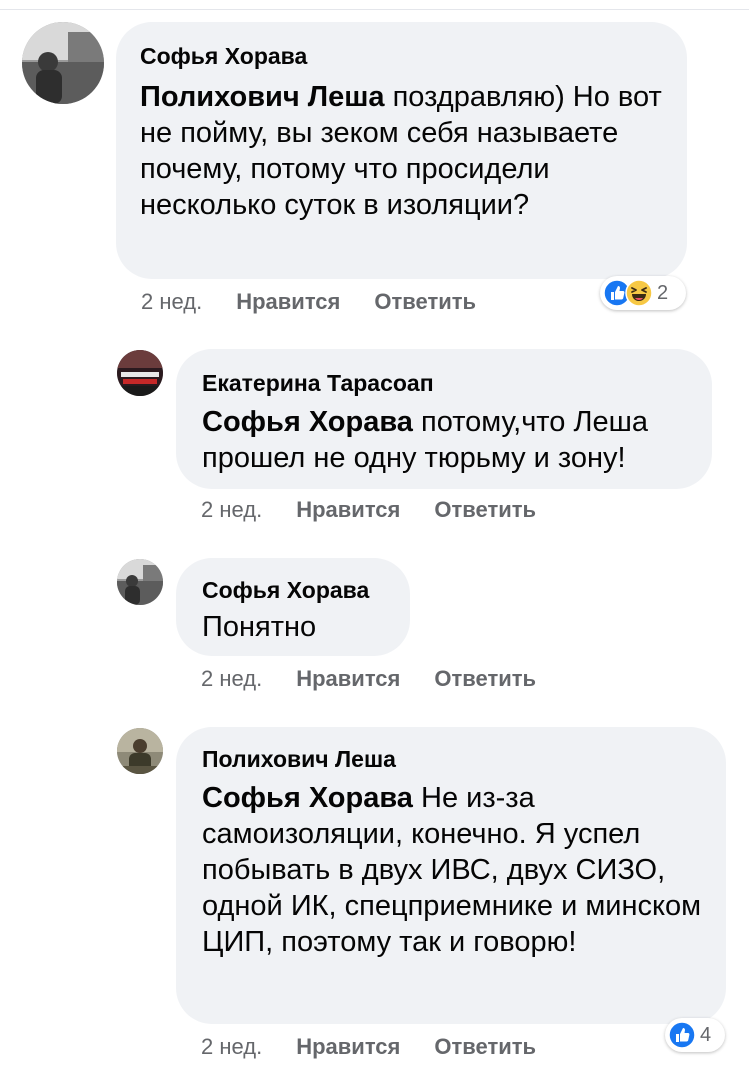 Image resolution: width=749 pixels, height=1065 pixels. I want to click on mention-link: Полихович Леша, so click(262, 97).